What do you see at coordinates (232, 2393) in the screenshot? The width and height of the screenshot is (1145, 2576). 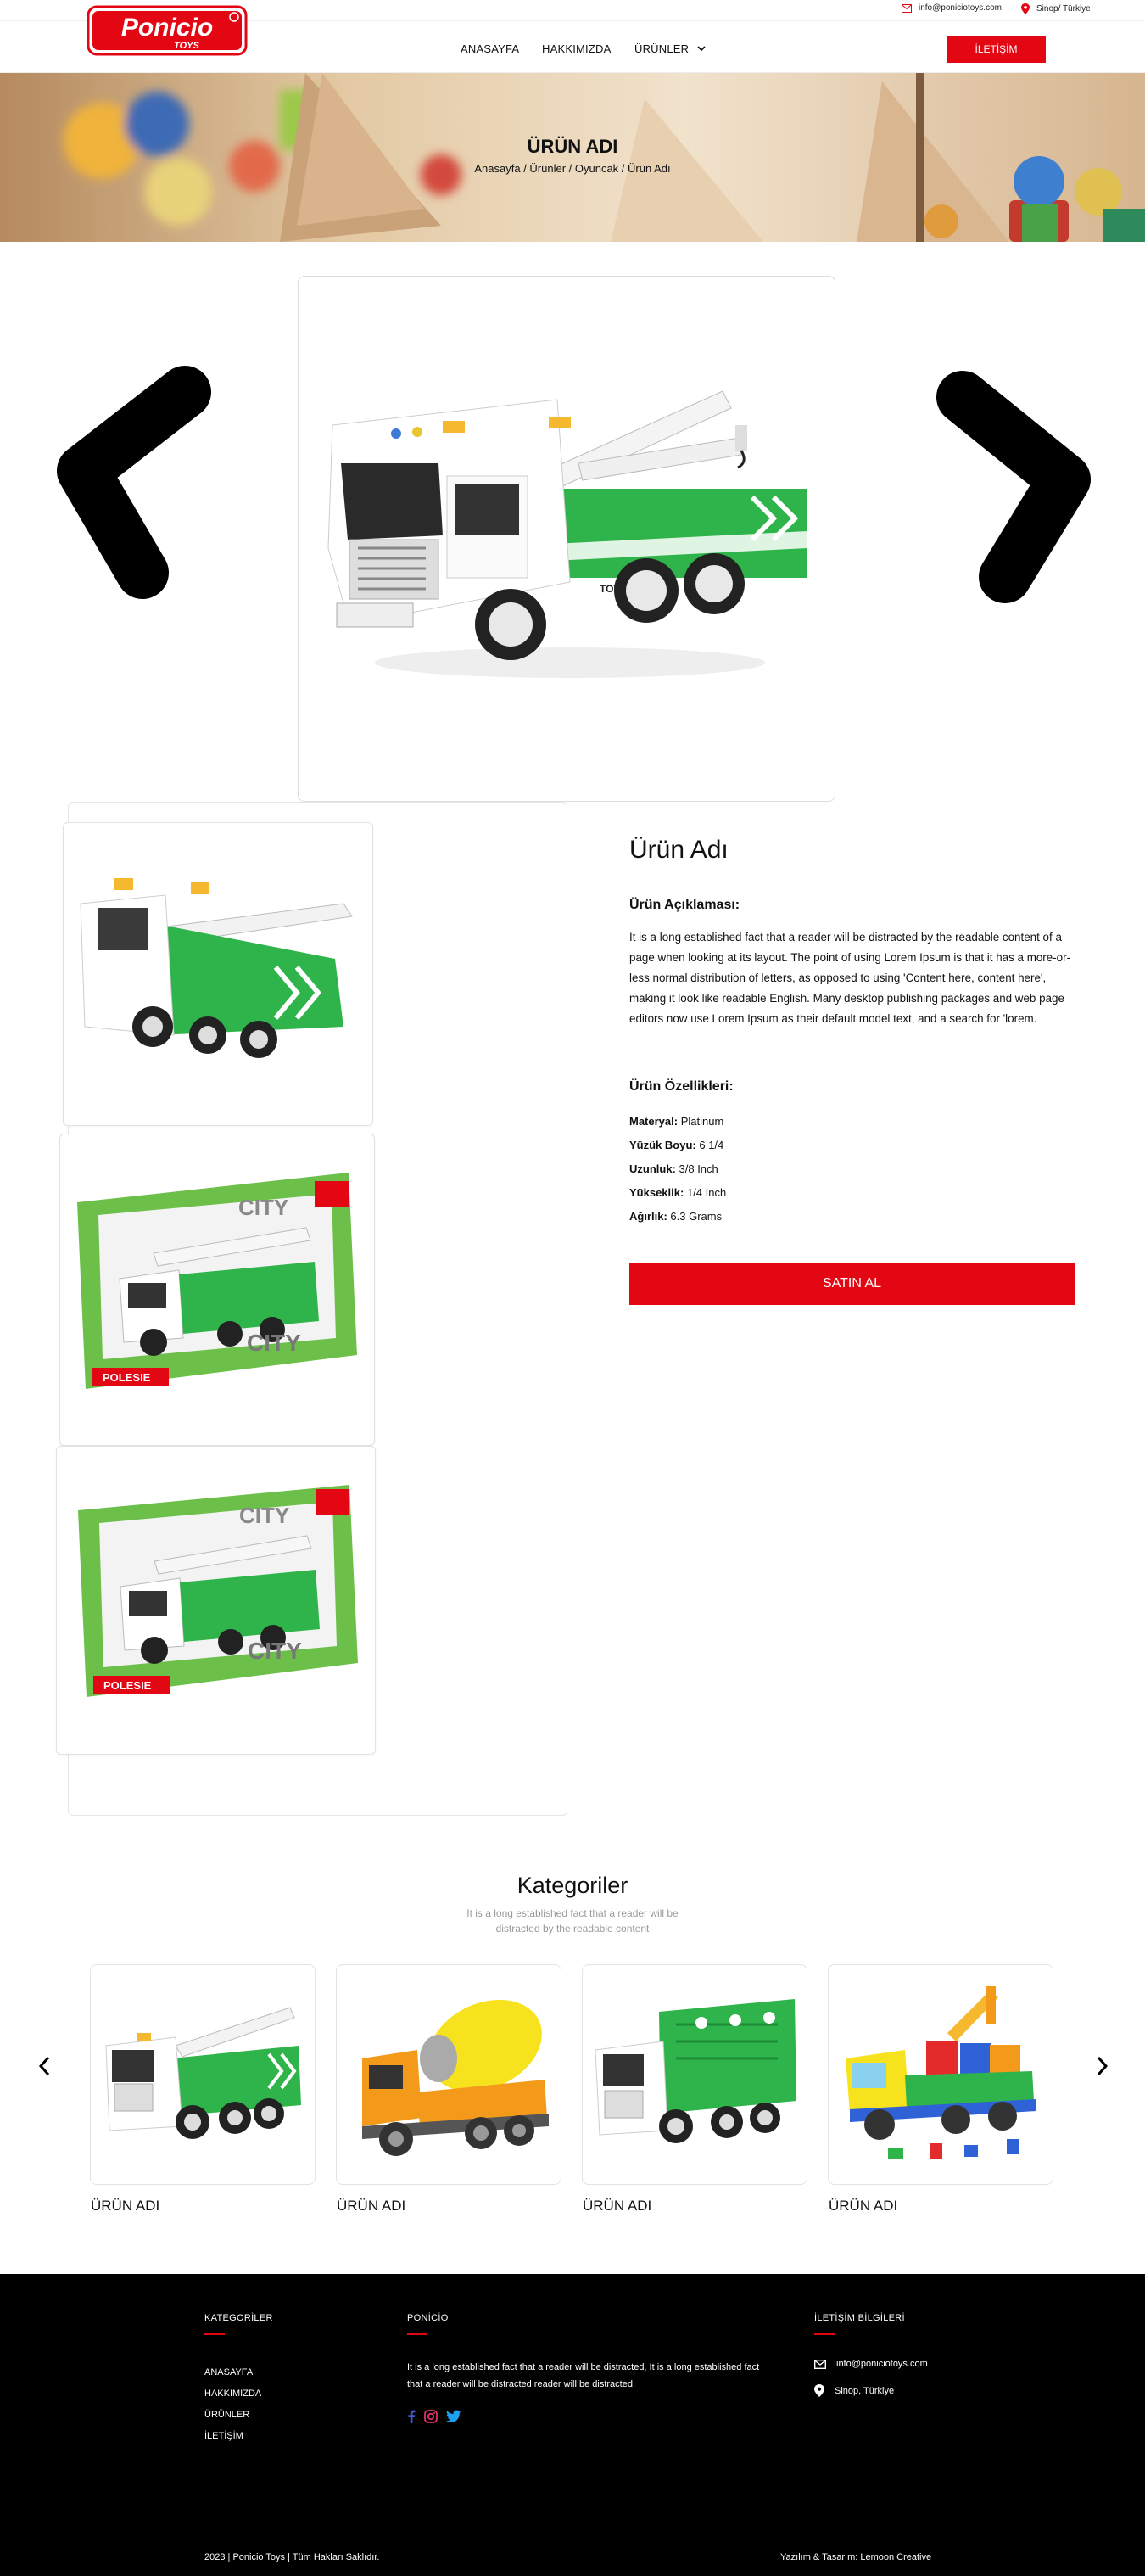 I see `footer-link-hakkimizda: HAKKIMIZDA` at bounding box center [232, 2393].